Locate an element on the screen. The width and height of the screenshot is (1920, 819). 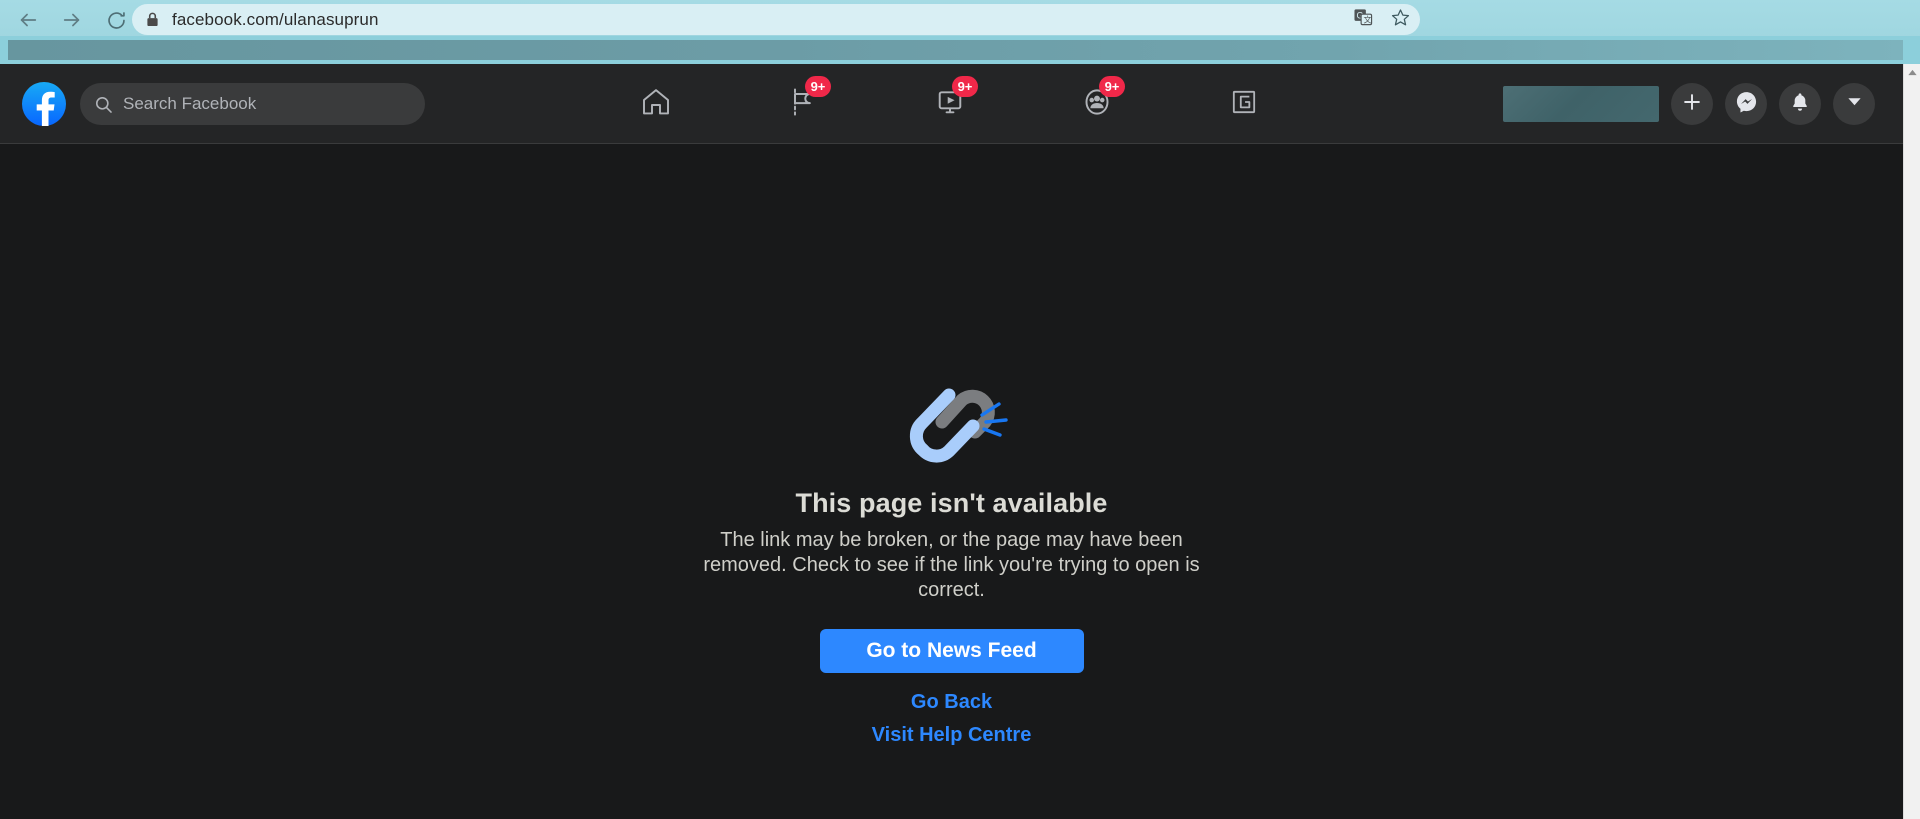
messenger-icon is located at coordinates (1746, 104).